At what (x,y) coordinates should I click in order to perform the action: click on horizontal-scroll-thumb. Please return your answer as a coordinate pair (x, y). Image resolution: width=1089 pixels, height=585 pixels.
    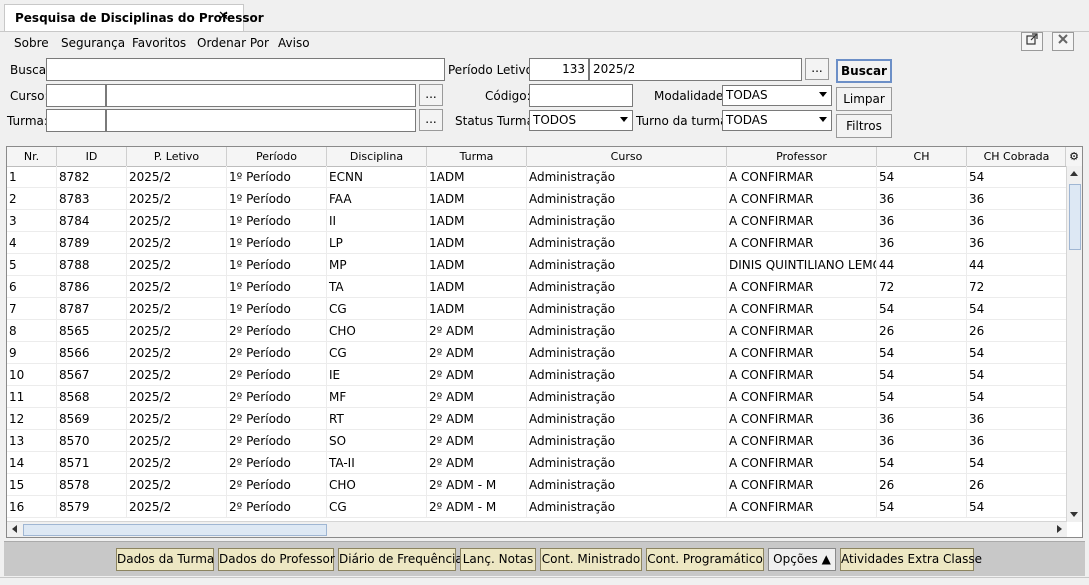
    Looking at the image, I should click on (175, 530).